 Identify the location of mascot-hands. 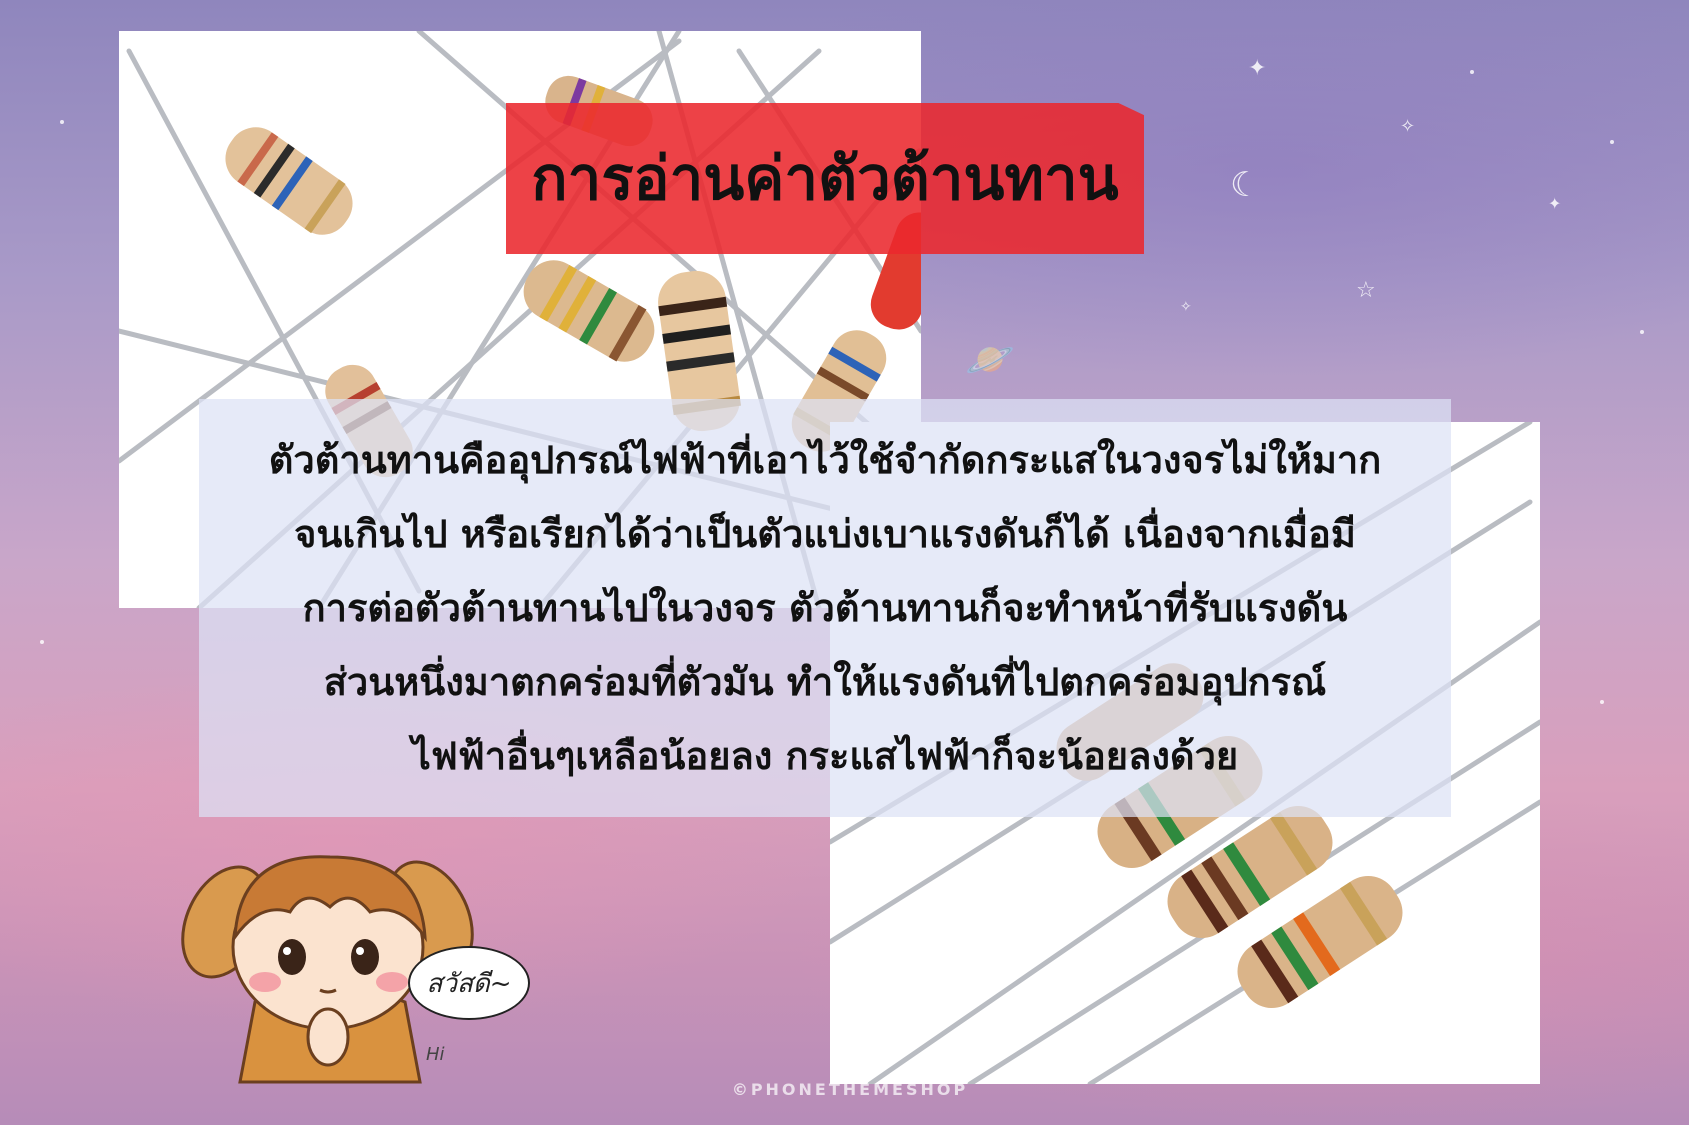
(328, 1037).